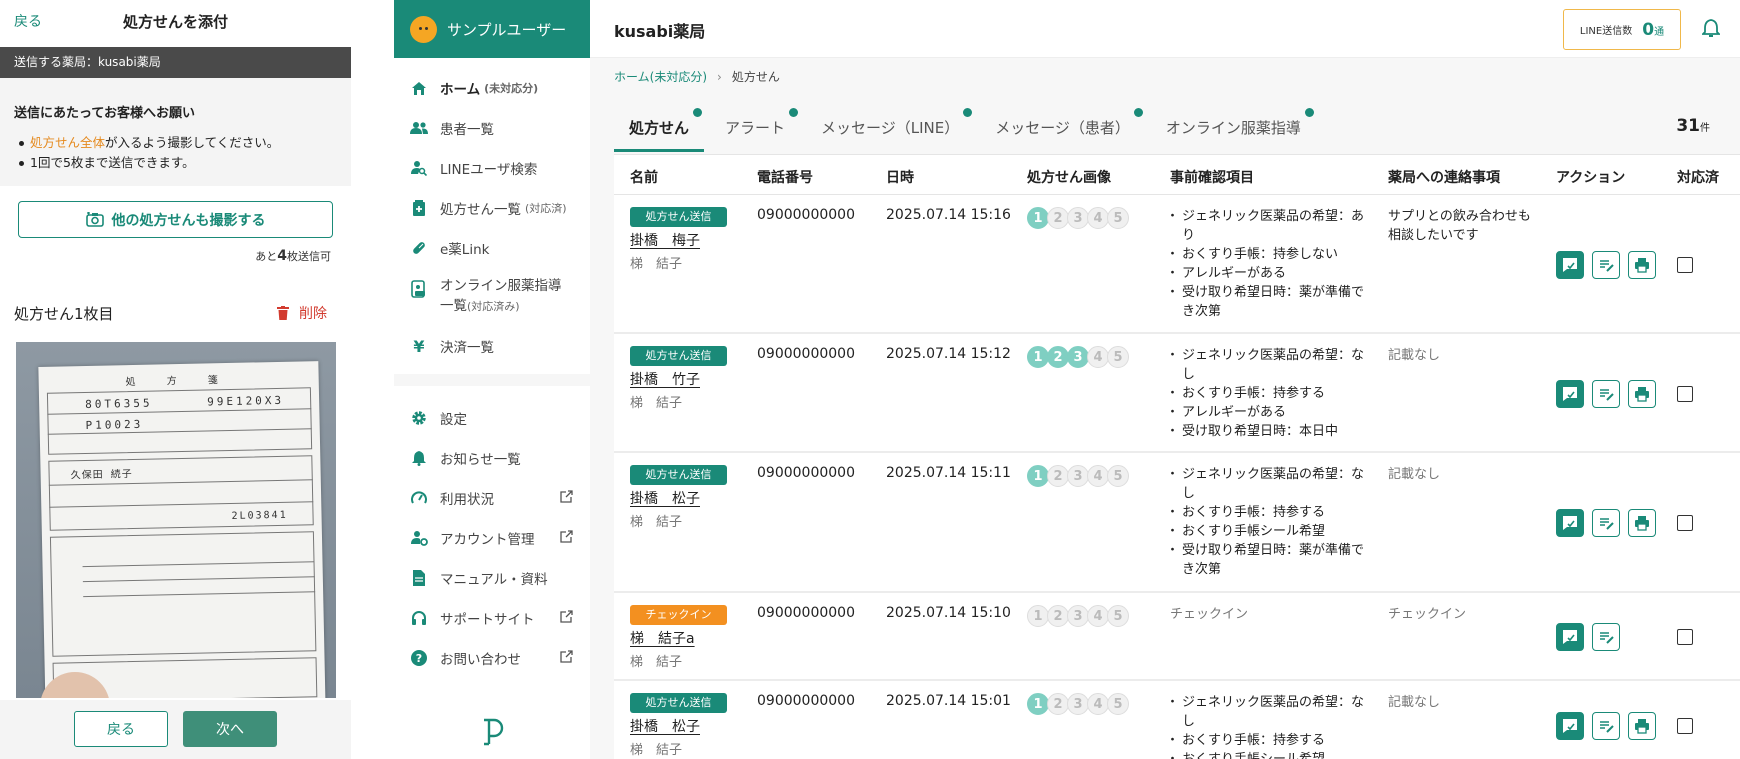  I want to click on bell-icon, so click(419, 458).